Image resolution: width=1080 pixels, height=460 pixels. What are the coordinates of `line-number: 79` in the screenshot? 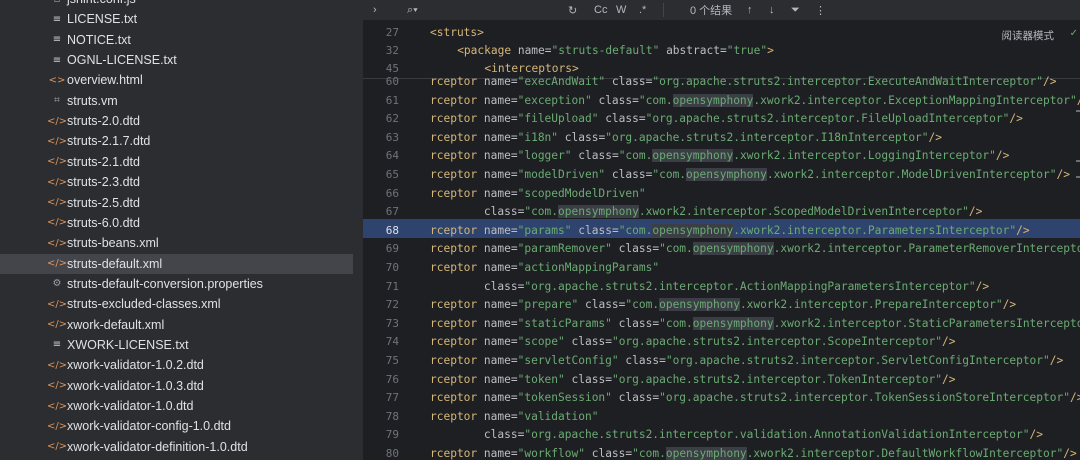 It's located at (392, 435).